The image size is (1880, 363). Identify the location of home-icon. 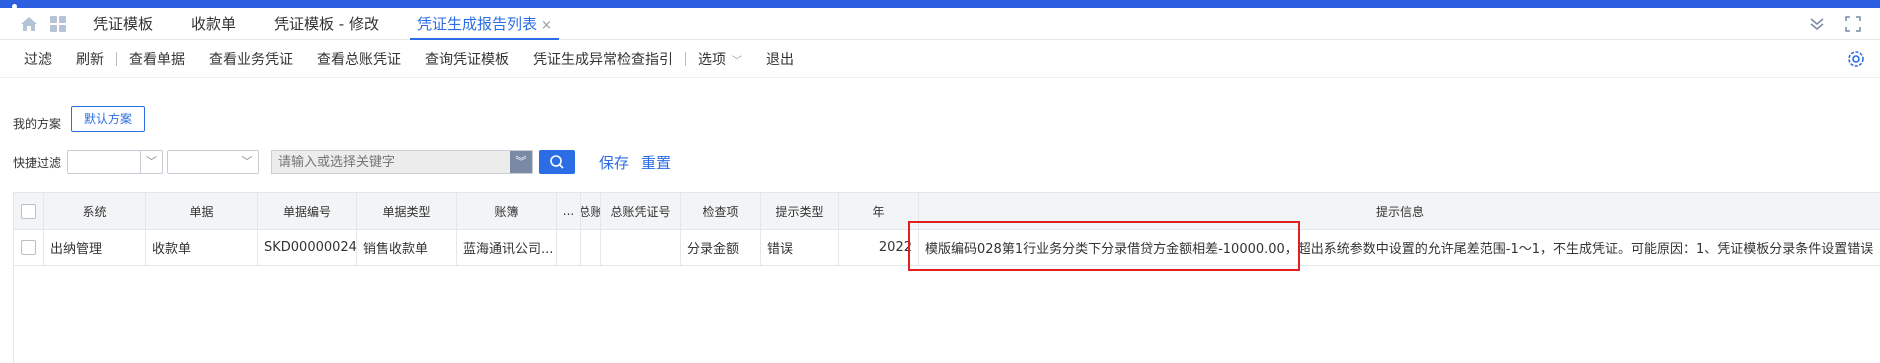
(29, 24).